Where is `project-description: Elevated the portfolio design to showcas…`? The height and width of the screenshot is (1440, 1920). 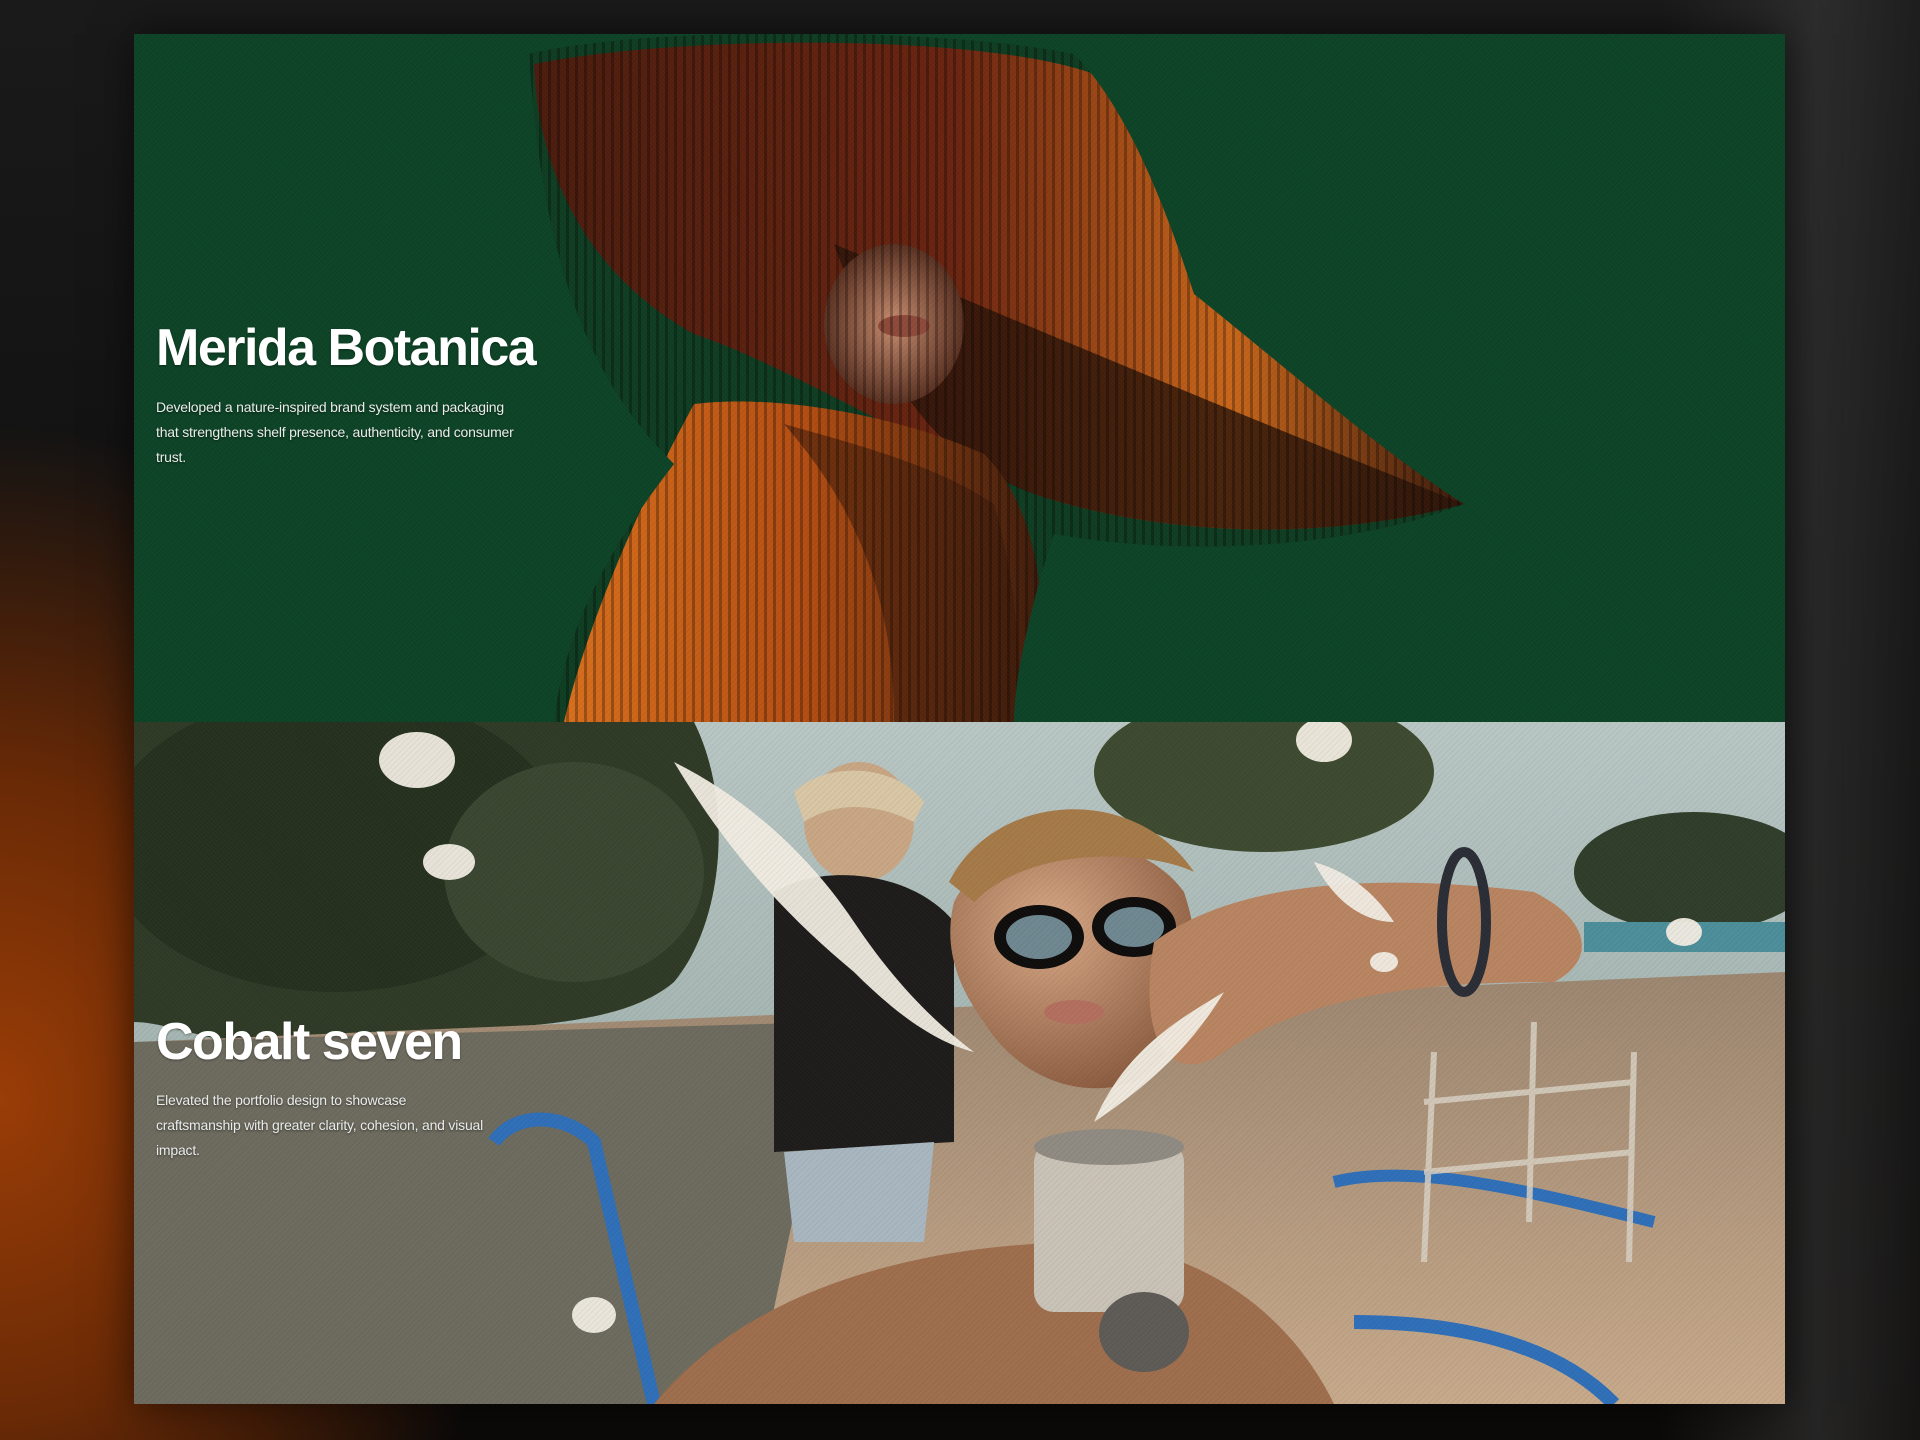 project-description: Elevated the portfolio design to showcas… is located at coordinates (320, 1125).